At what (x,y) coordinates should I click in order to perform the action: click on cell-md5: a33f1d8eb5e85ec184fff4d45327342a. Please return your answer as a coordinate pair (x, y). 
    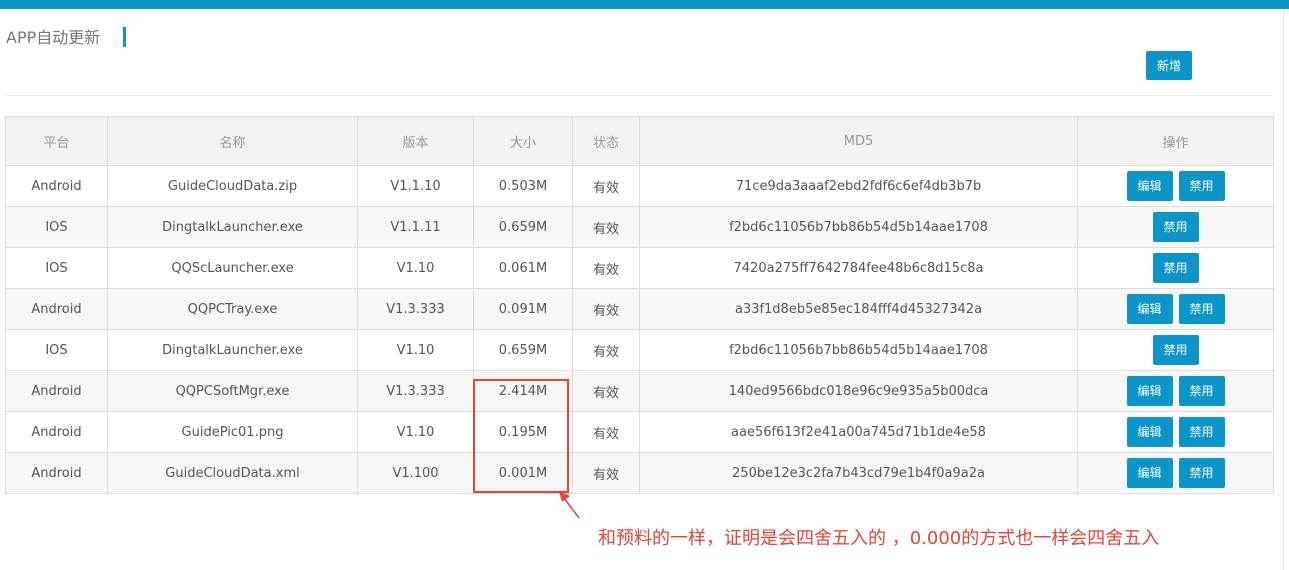
    Looking at the image, I should click on (858, 309).